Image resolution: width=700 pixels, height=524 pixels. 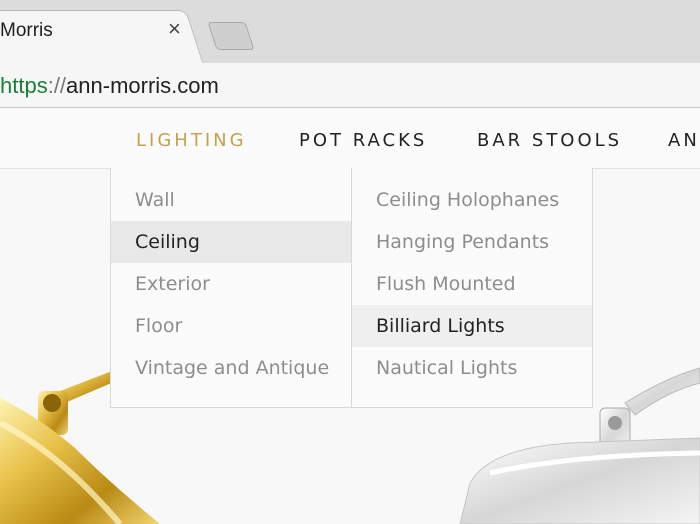 I want to click on menu-item-exterior: Exterior, so click(x=231, y=284).